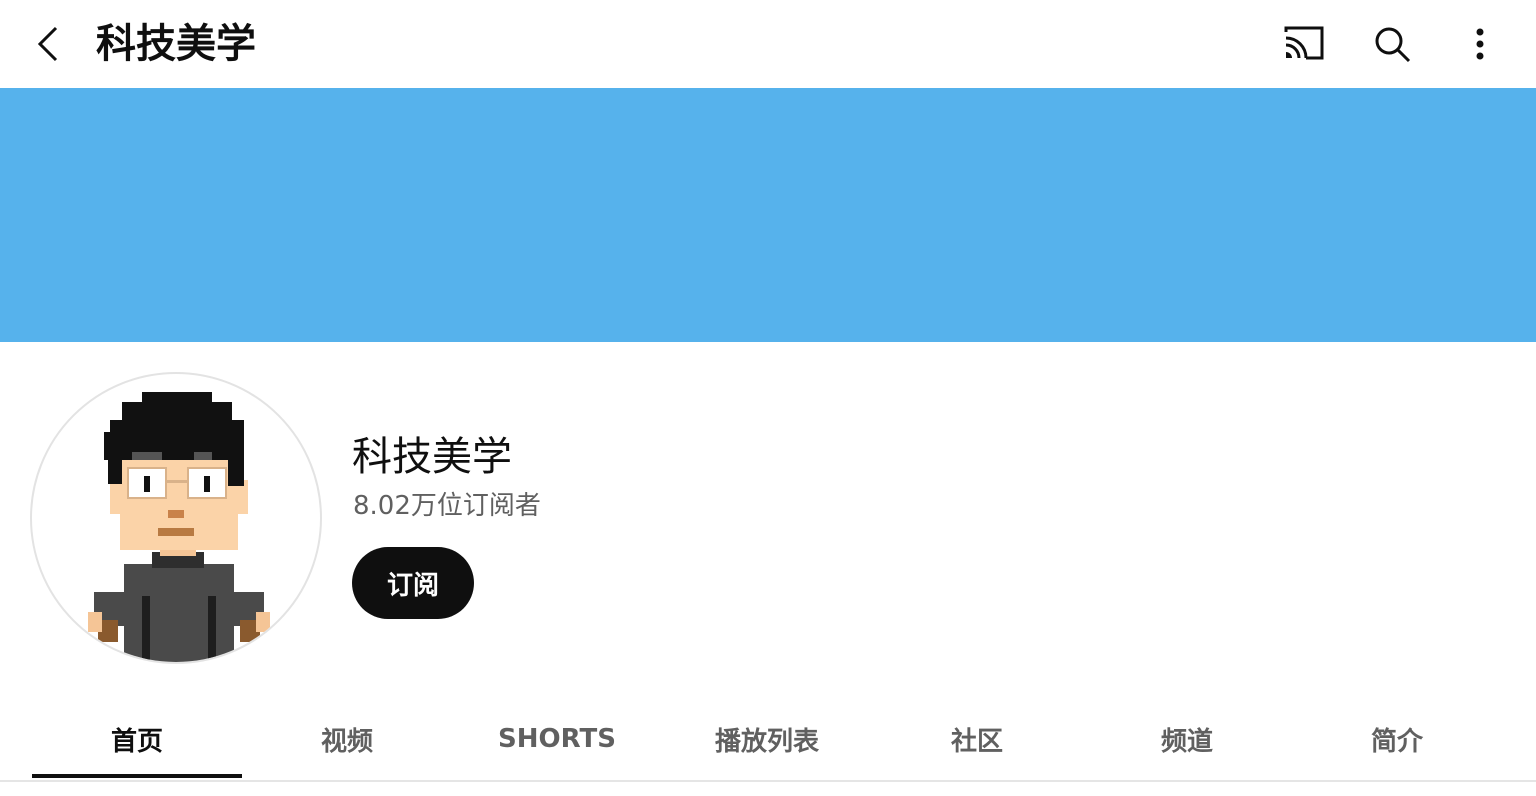  Describe the element at coordinates (768, 44) in the screenshot. I see `top-app-bar: 科技美学` at that location.